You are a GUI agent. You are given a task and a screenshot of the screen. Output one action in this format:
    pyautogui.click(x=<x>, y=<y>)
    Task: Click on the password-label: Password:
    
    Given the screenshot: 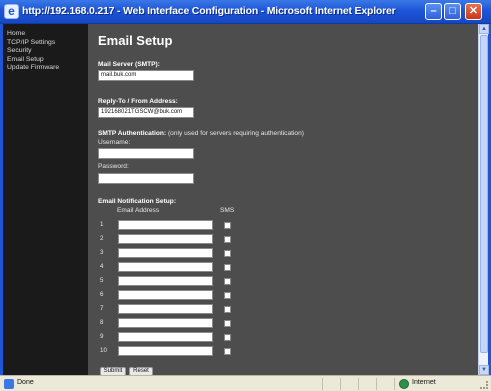 What is the action you would take?
    pyautogui.click(x=113, y=166)
    